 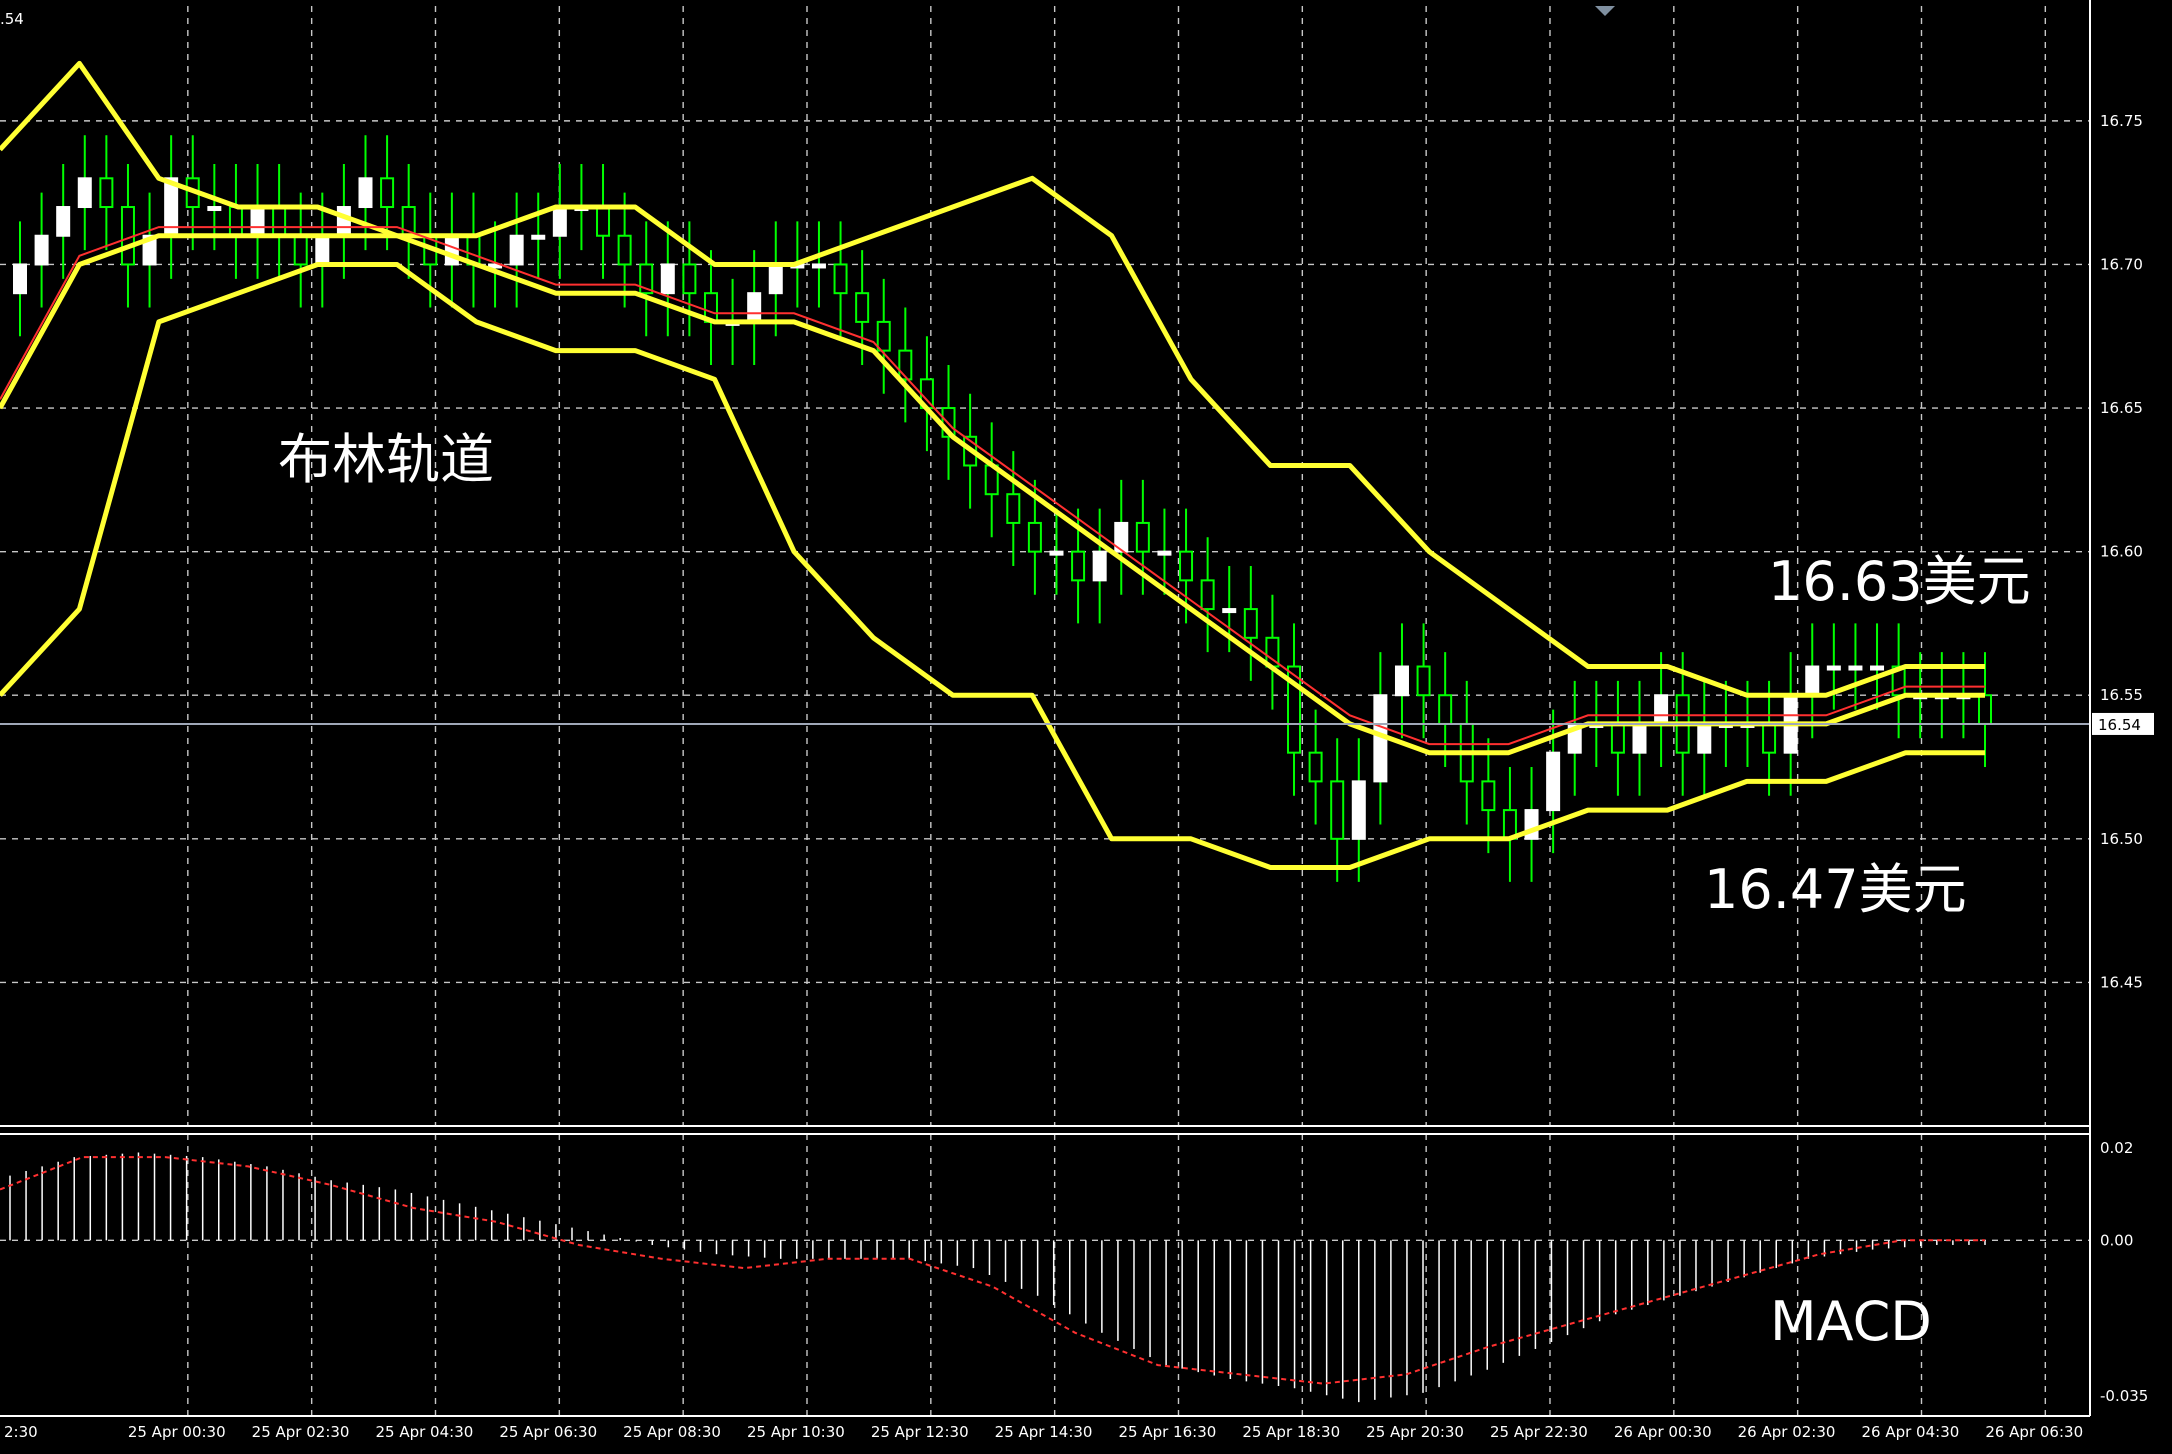 I want to click on y-tick-label: 16.75, so click(x=2121, y=121).